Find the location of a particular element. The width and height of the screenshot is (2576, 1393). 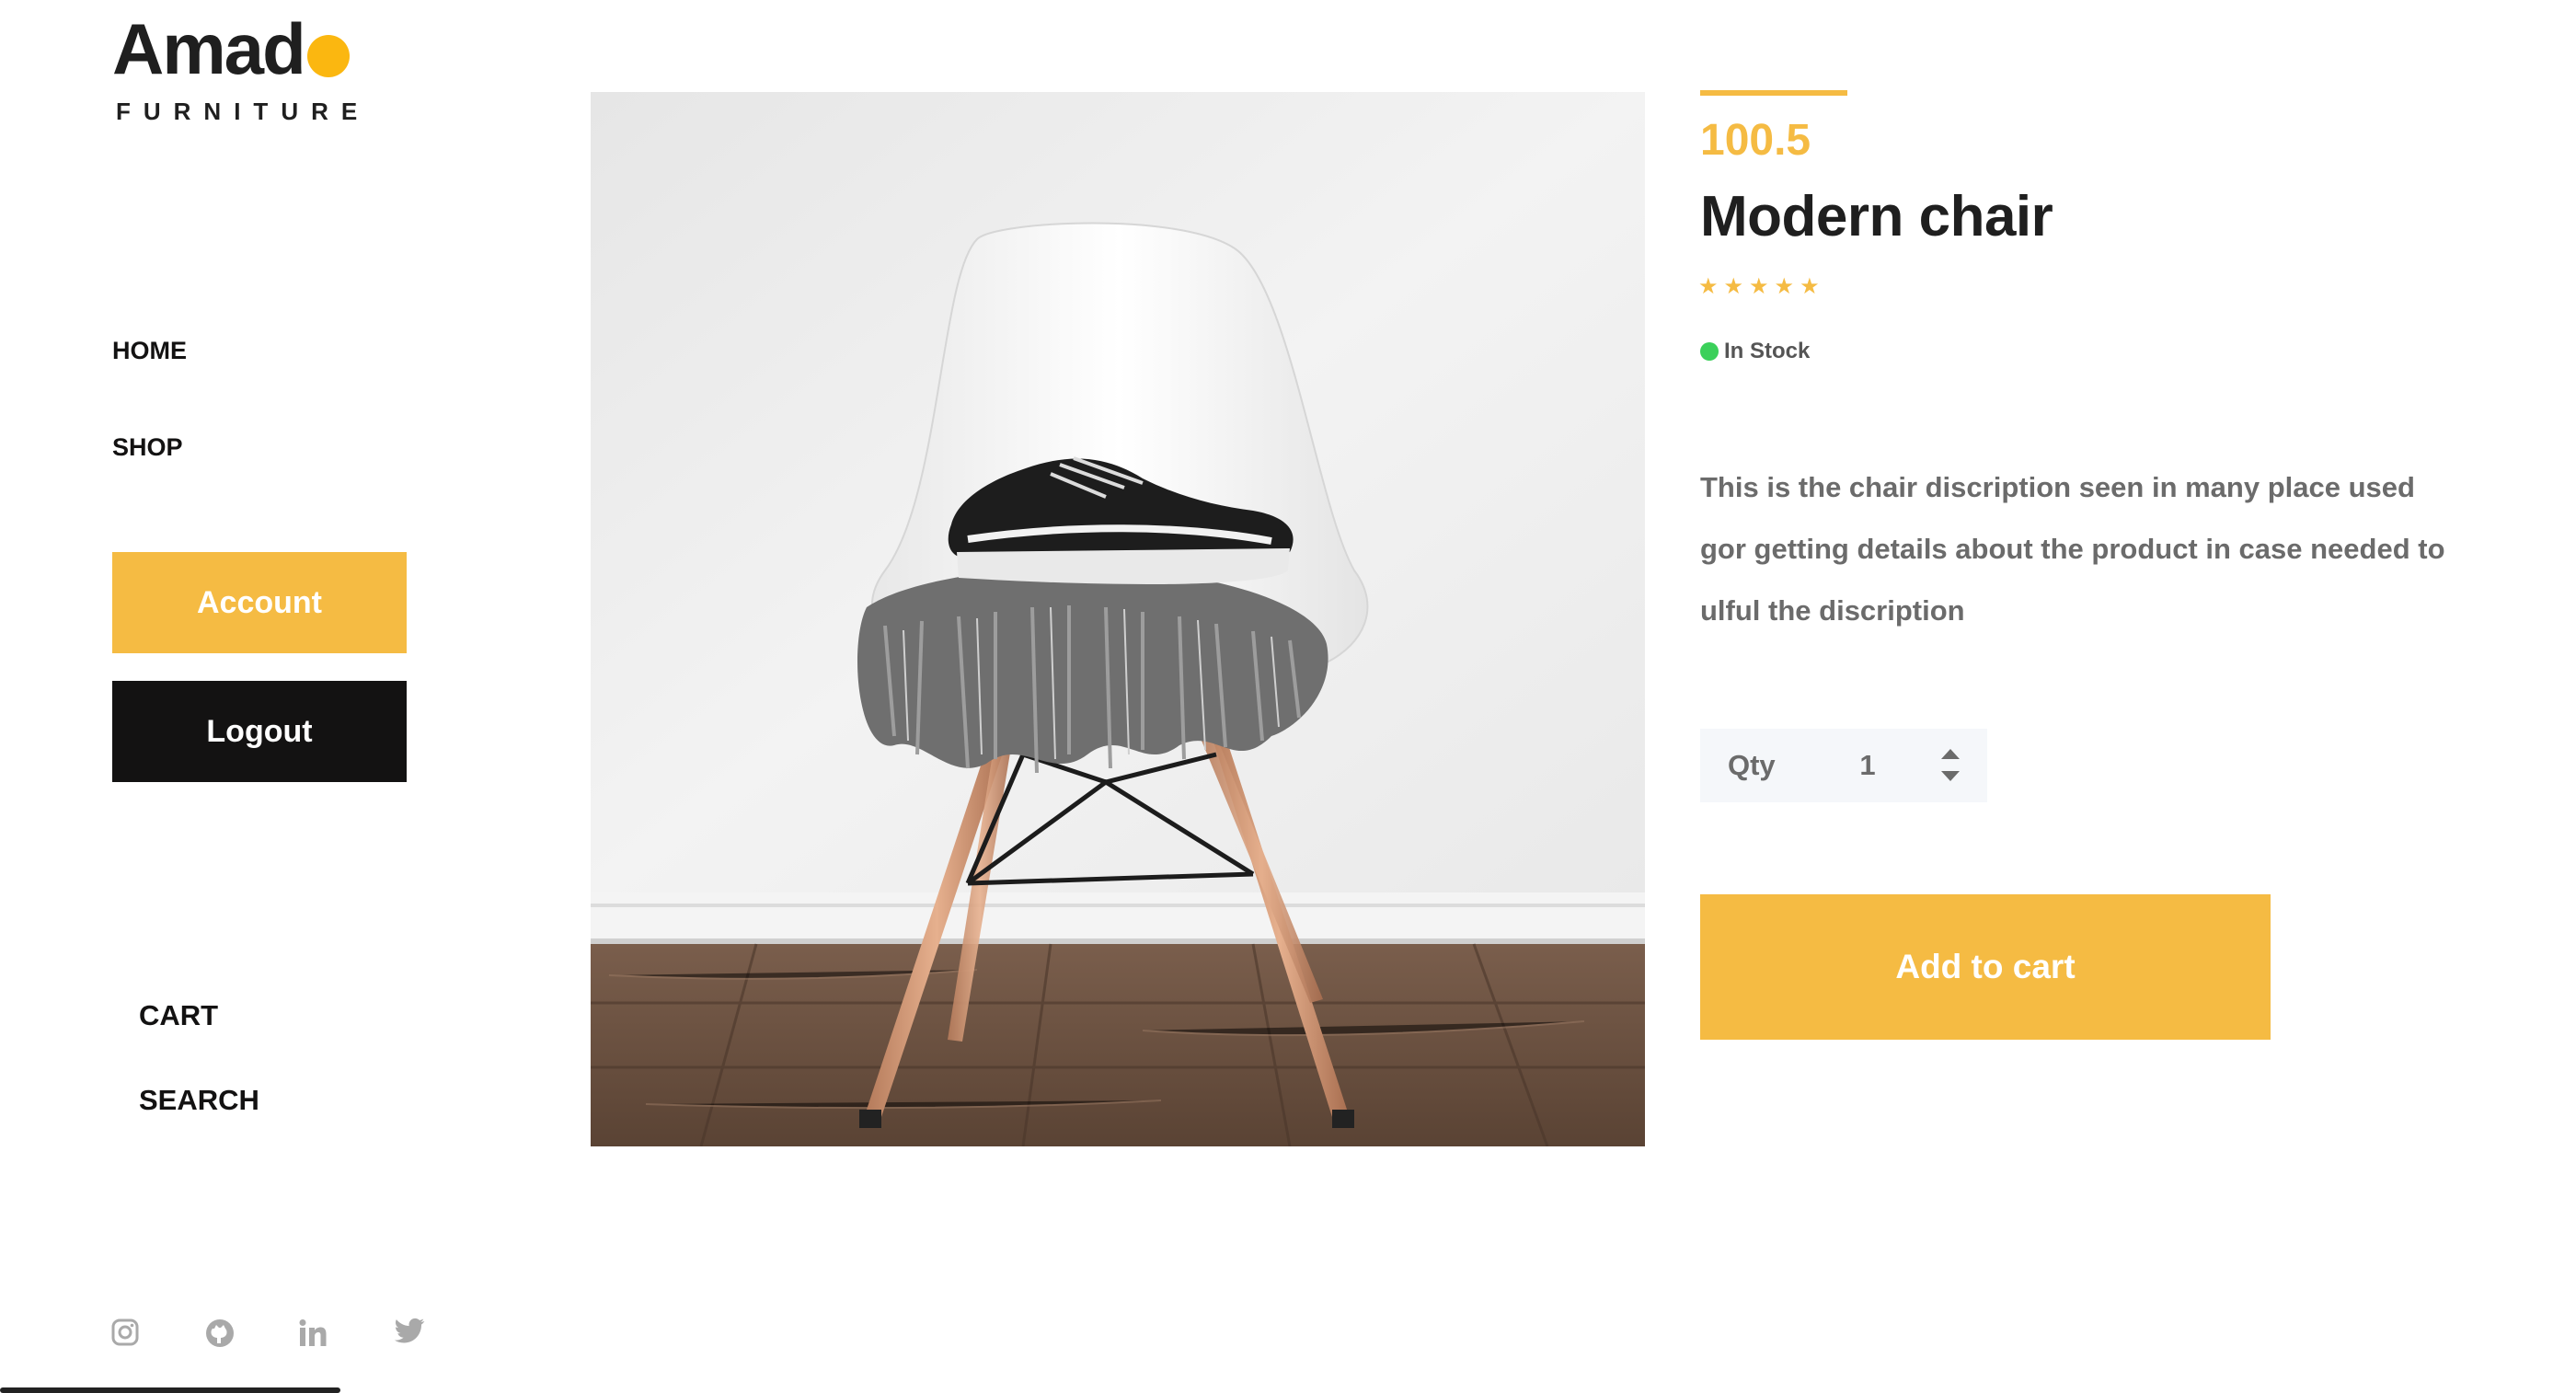

linkedin-icon is located at coordinates (312, 1336).